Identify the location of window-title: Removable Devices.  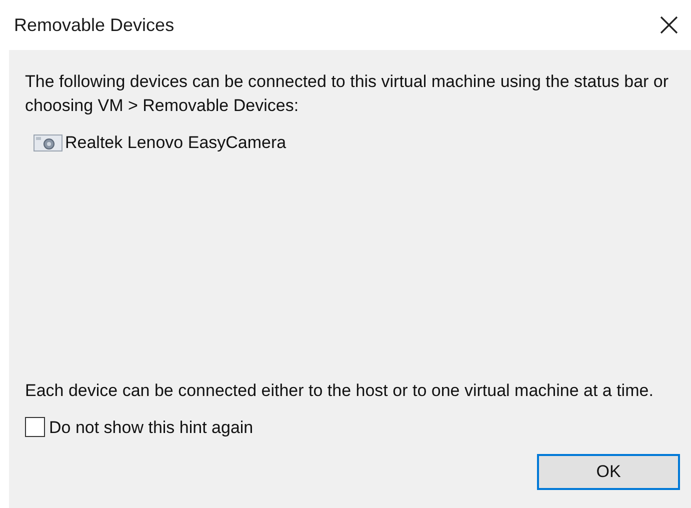
(94, 25).